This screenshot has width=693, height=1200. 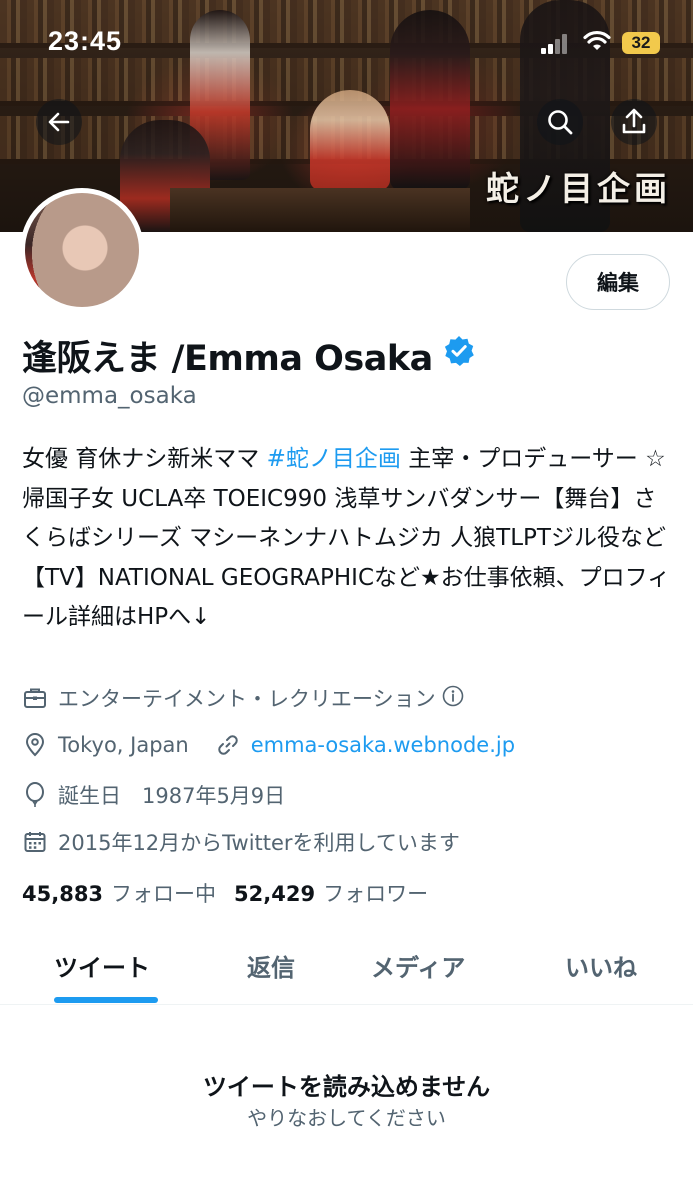 I want to click on follow-counts: 45,883 フォロー中 52,429 フォロワー, so click(x=225, y=893).